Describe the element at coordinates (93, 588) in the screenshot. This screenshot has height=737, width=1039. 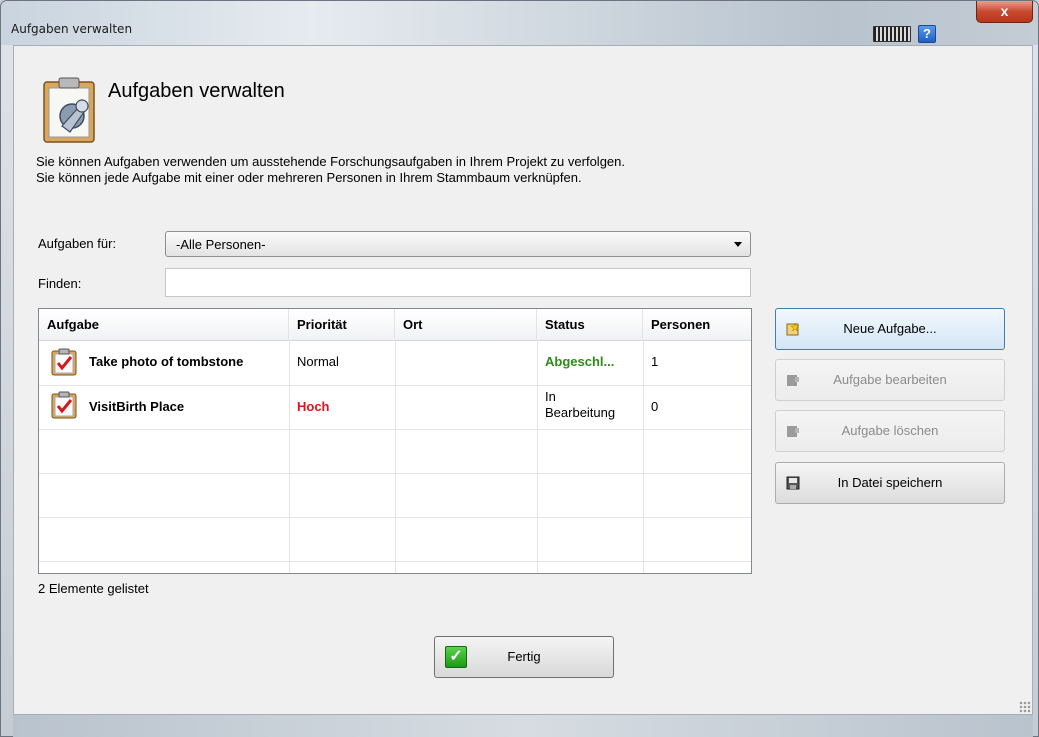
I see `item-count: 2 Elemente gelistet` at that location.